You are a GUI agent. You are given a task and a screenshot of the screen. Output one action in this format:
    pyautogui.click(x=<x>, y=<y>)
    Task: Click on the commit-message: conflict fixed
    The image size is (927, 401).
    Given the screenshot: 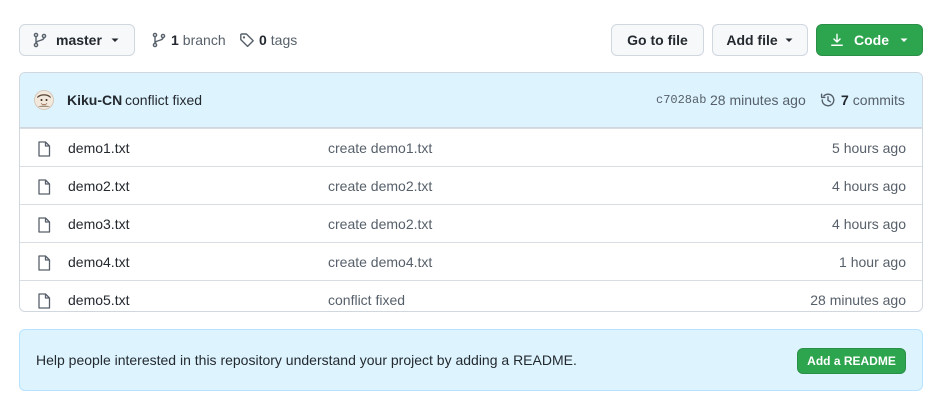 What is the action you would take?
    pyautogui.click(x=163, y=100)
    